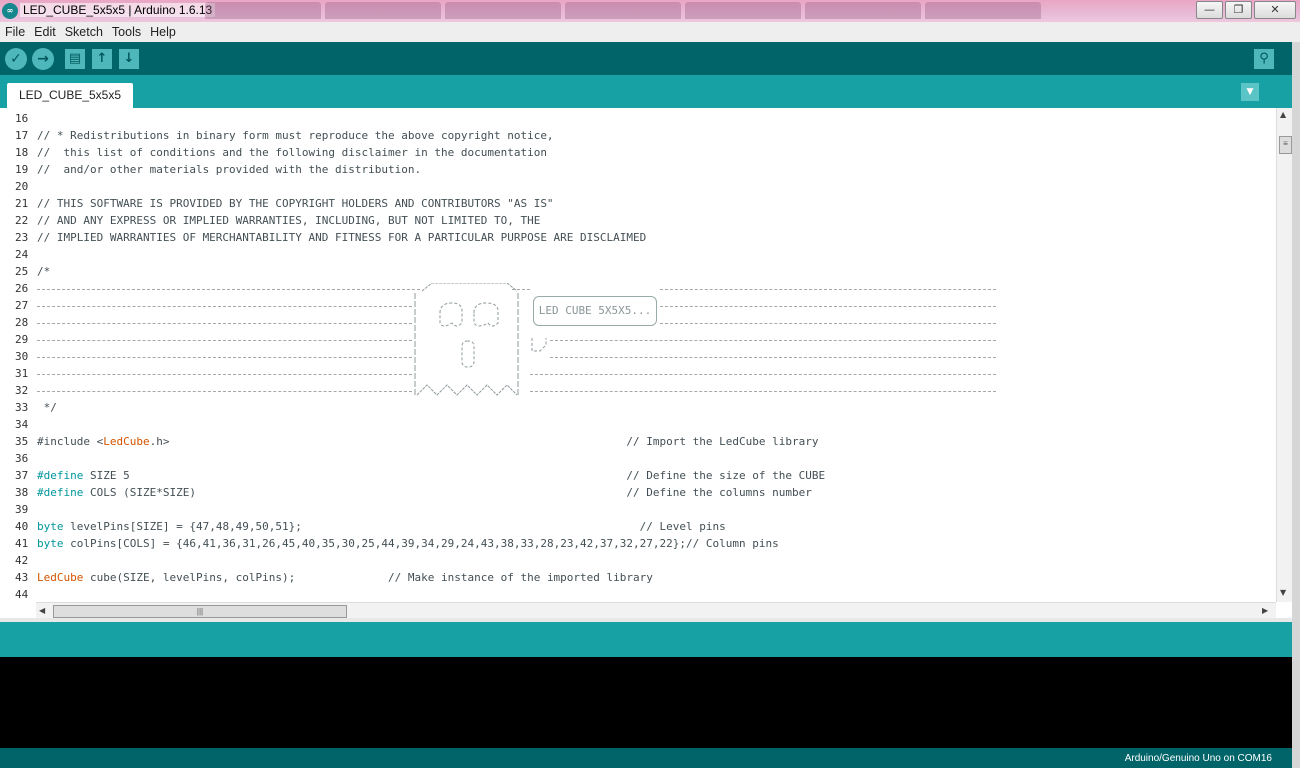 The height and width of the screenshot is (768, 1300). I want to click on code-line: 33 */, so click(638, 407).